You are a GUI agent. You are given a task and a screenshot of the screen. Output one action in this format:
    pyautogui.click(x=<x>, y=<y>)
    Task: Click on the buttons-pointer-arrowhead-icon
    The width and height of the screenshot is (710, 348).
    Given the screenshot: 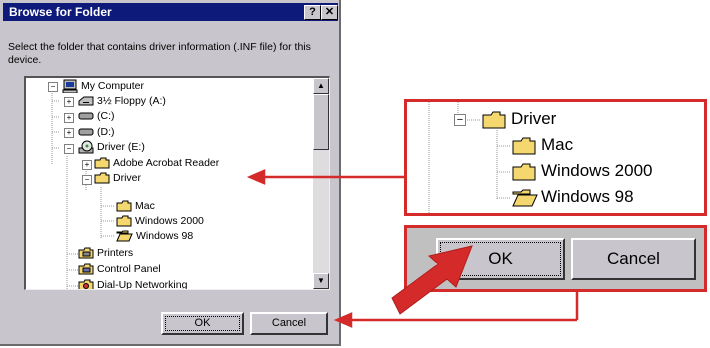 What is the action you would take?
    pyautogui.click(x=343, y=320)
    